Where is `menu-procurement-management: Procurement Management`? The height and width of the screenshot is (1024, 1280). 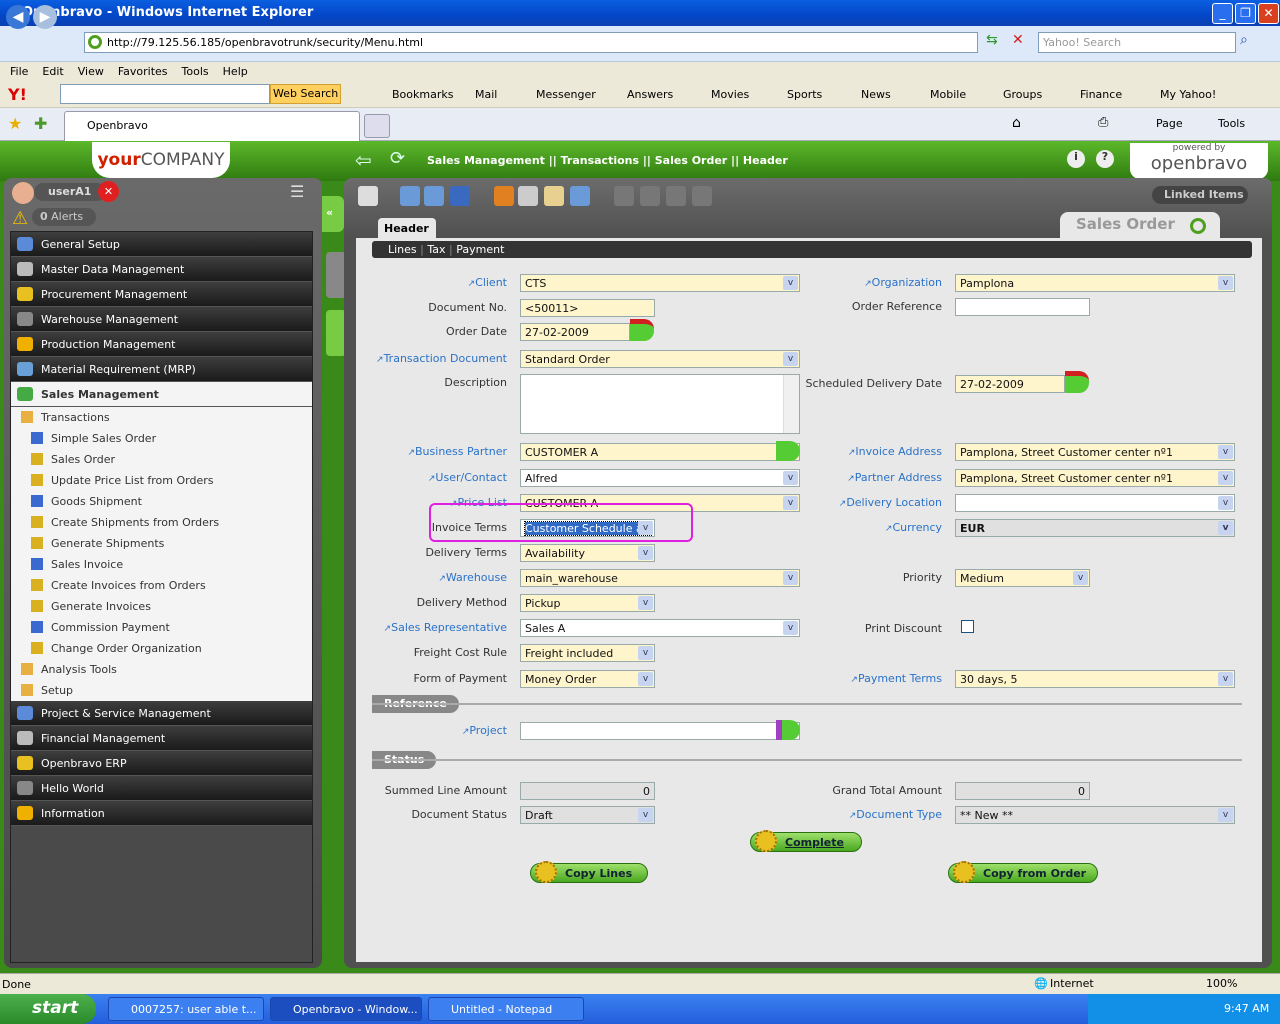
menu-procurement-management: Procurement Management is located at coordinates (161, 294).